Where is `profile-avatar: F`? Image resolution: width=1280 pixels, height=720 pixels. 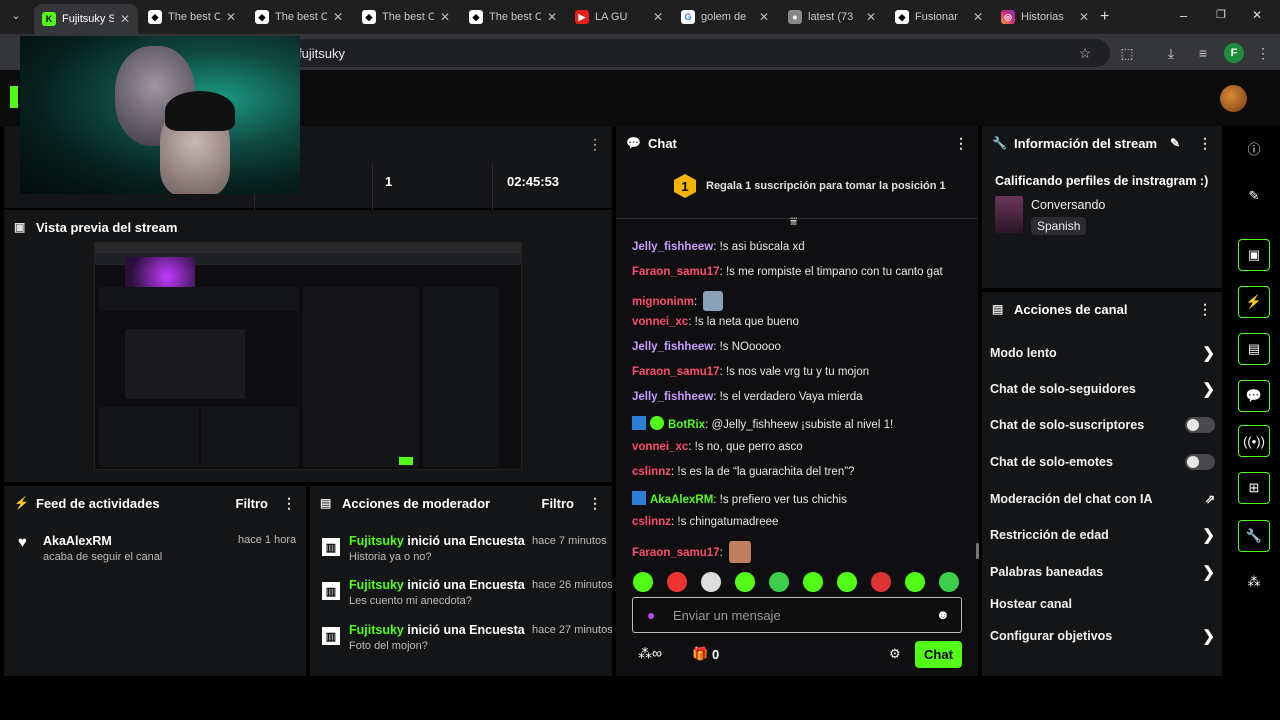 profile-avatar: F is located at coordinates (1234, 53).